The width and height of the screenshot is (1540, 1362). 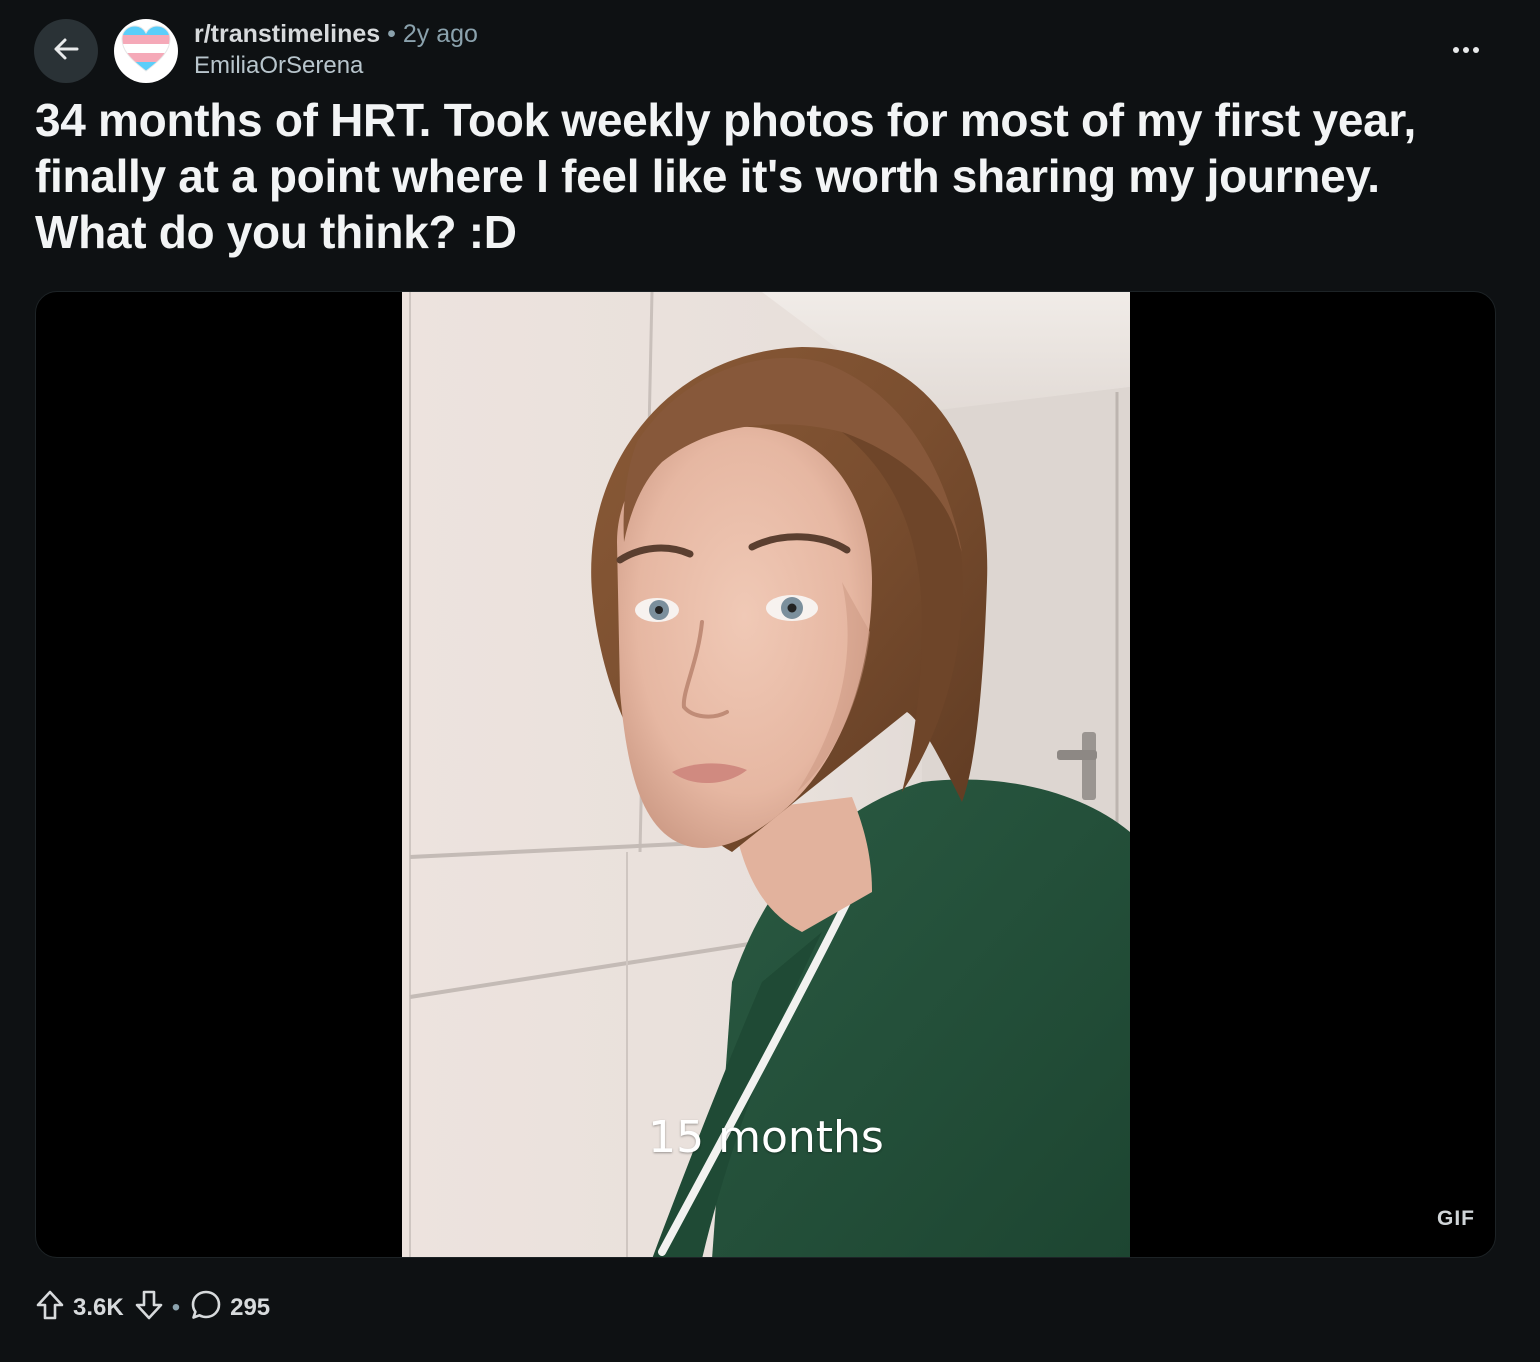 I want to click on more-options-button, so click(x=1466, y=50).